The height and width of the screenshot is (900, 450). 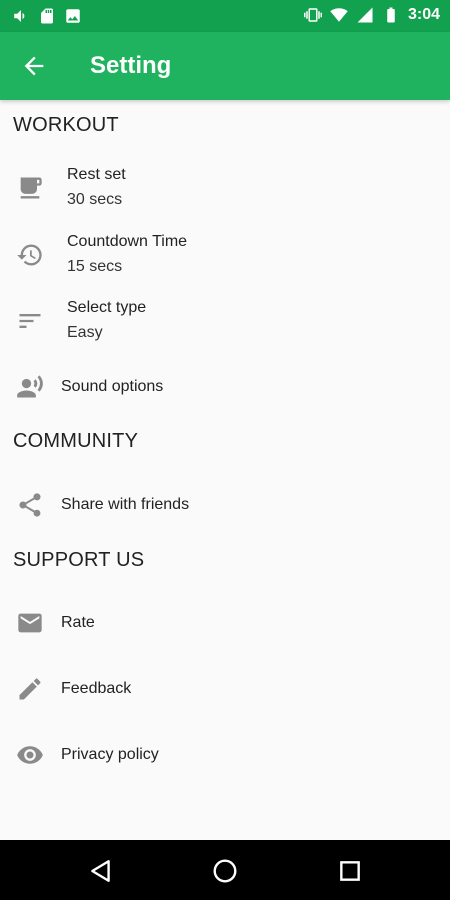 I want to click on section-title-support-us: SUPPORT US, so click(x=79, y=560).